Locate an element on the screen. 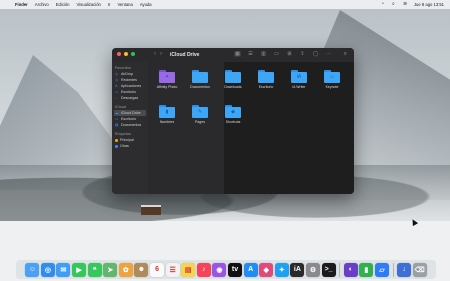  desktop-icon: ▭ is located at coordinates (117, 92).